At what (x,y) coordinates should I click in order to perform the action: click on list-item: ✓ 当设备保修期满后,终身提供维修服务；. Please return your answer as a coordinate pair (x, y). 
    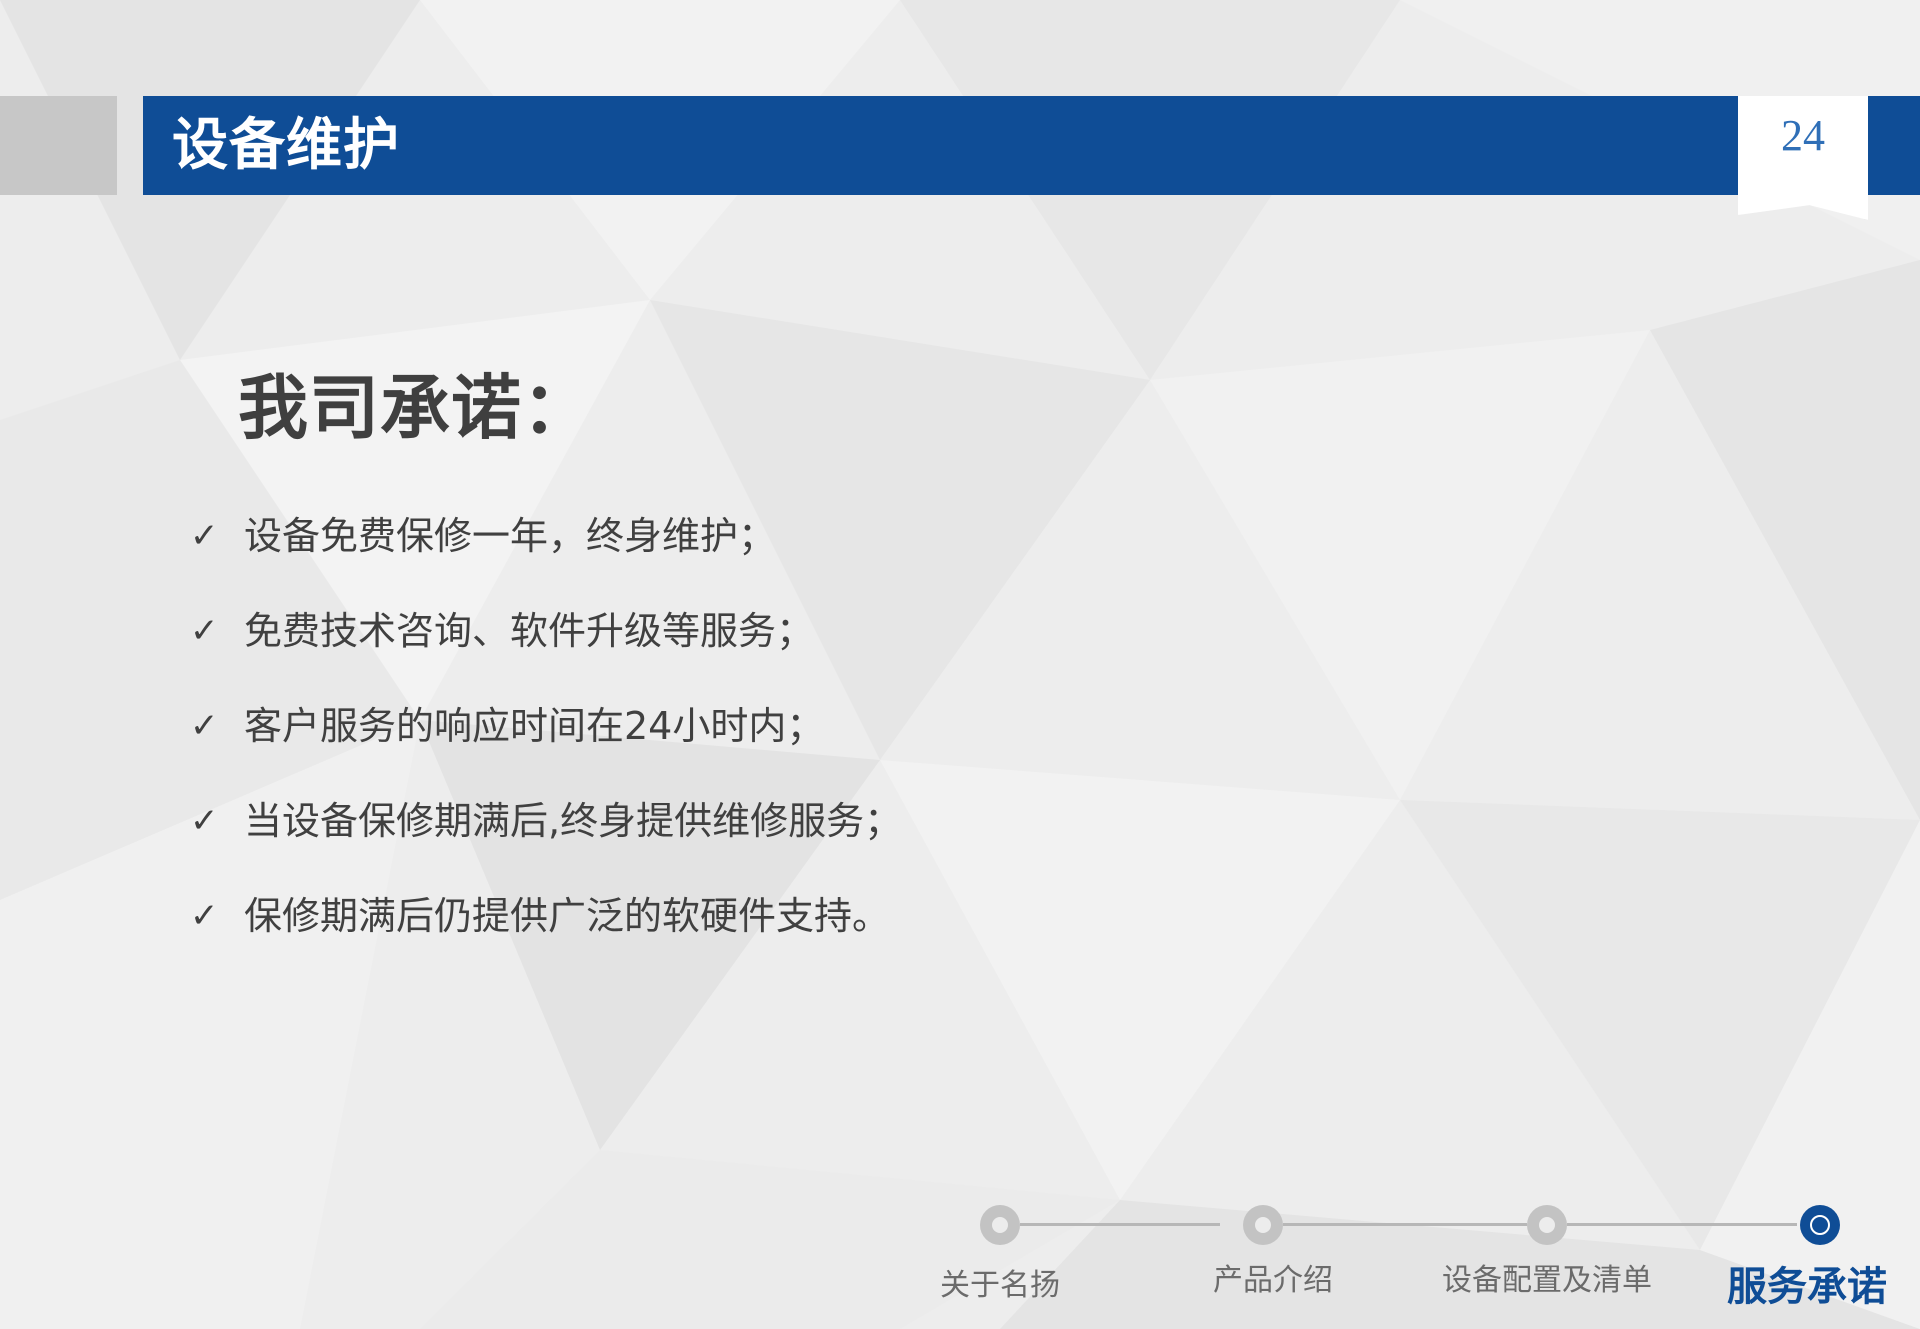
    Looking at the image, I should click on (546, 838).